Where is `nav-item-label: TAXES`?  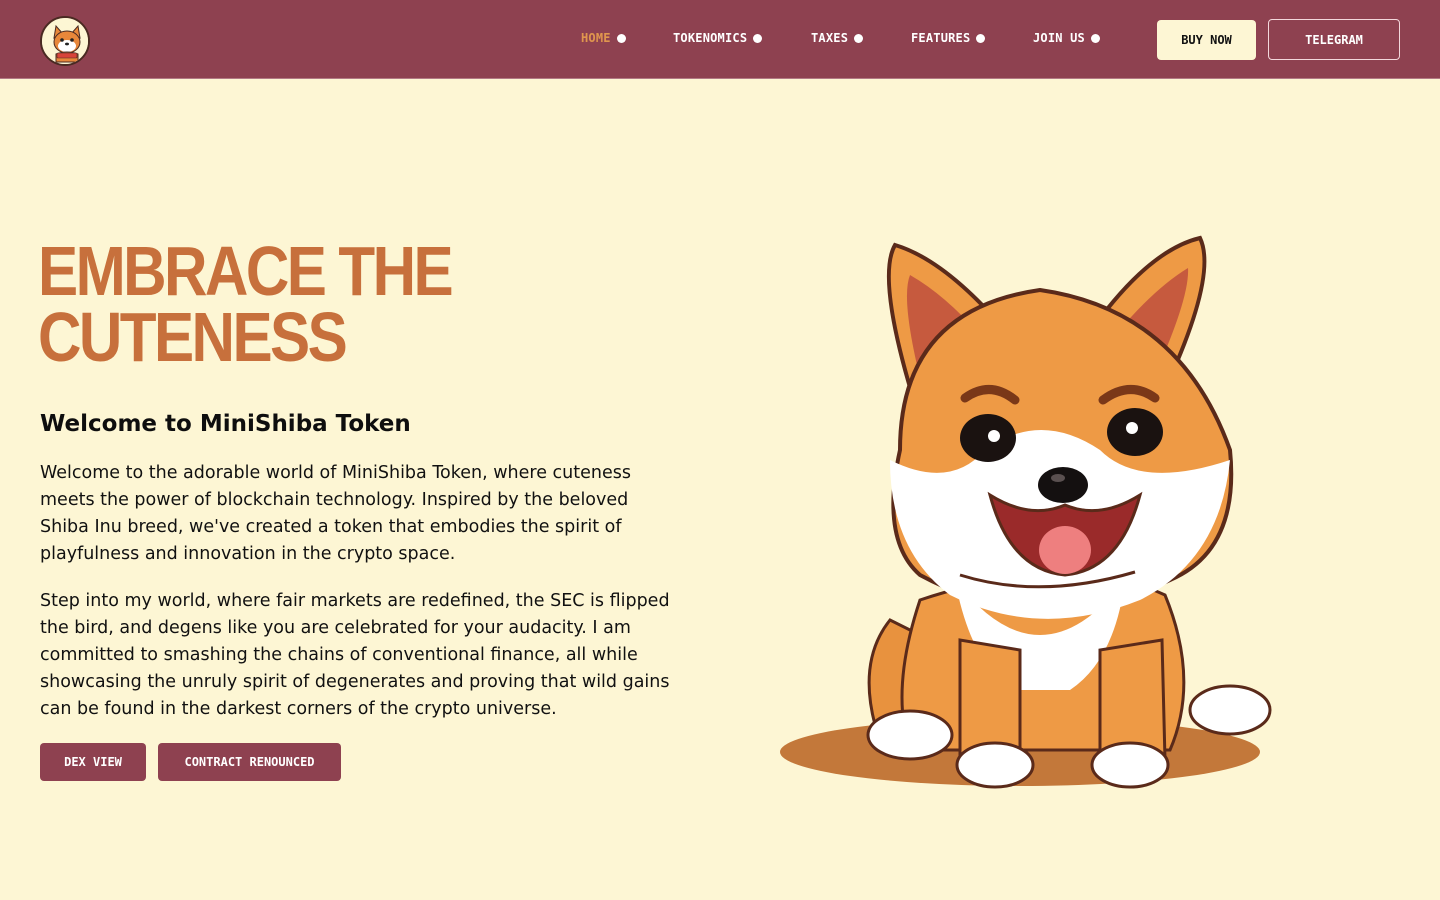
nav-item-label: TAXES is located at coordinates (830, 38).